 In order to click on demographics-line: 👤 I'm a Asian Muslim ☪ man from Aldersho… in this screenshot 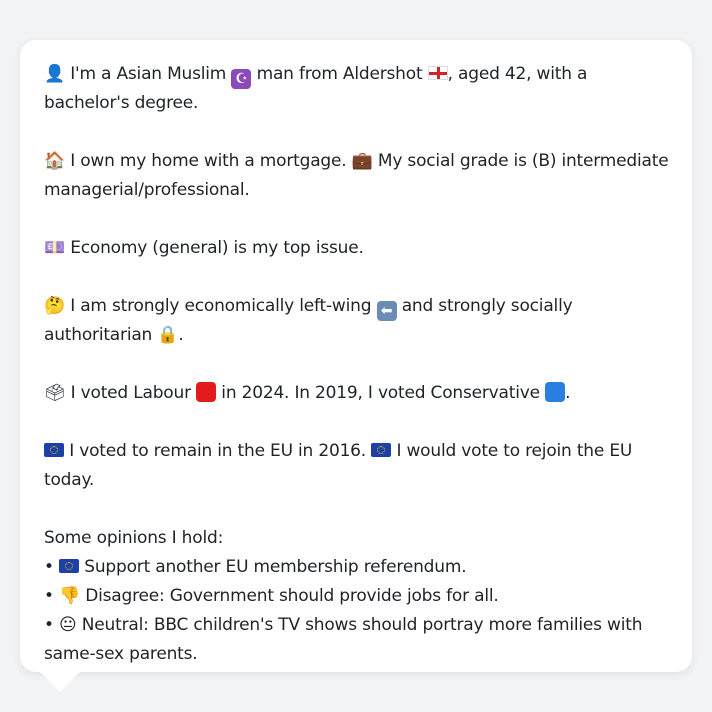, I will do `click(357, 89)`.